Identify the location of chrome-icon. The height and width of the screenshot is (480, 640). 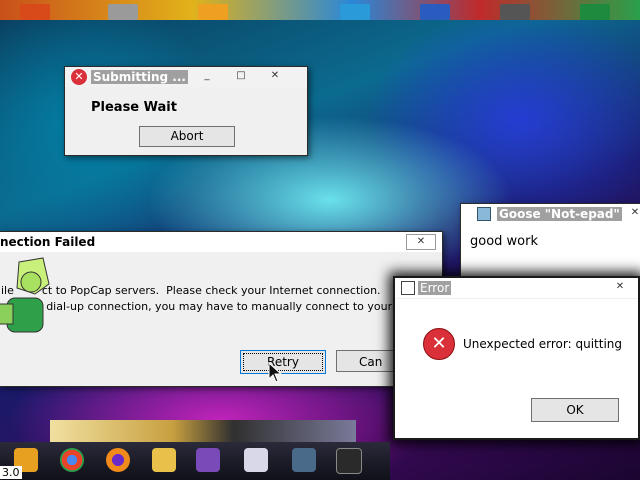
(72, 460).